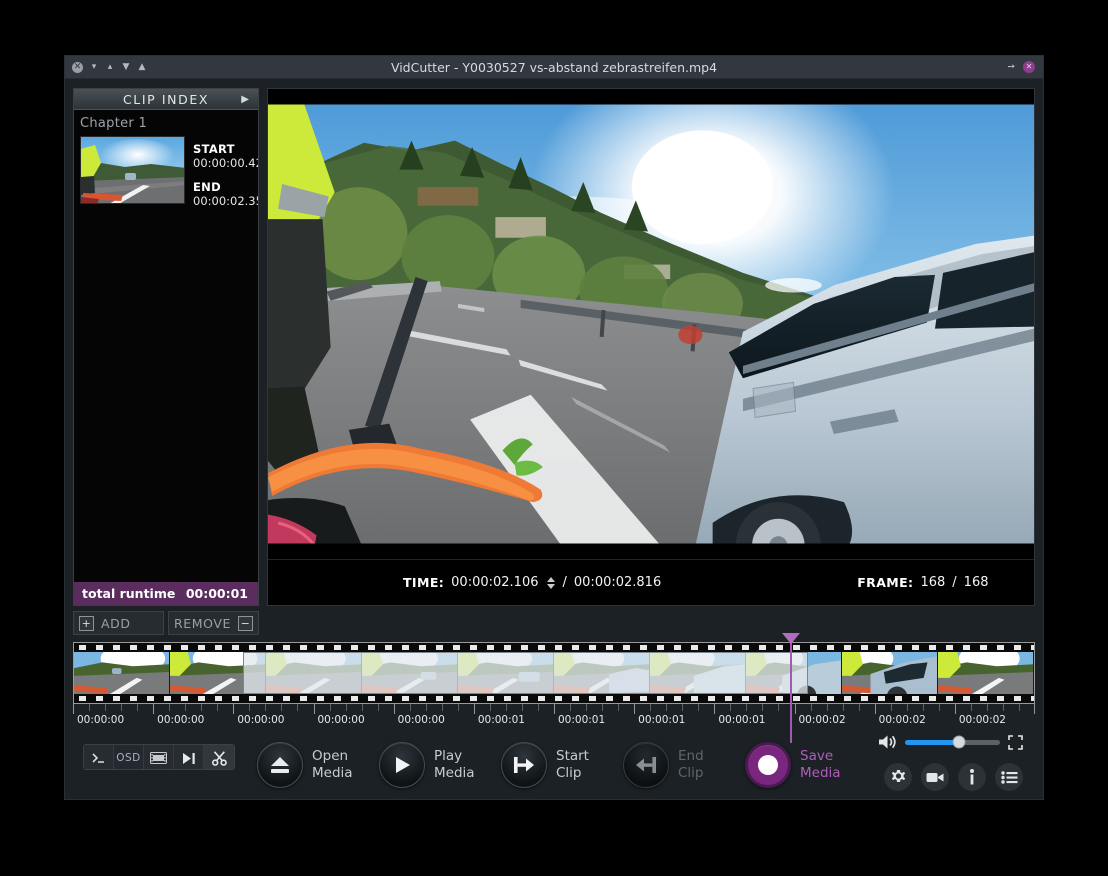 The image size is (1108, 876). What do you see at coordinates (817, 756) in the screenshot?
I see `save-media-line1: Save` at bounding box center [817, 756].